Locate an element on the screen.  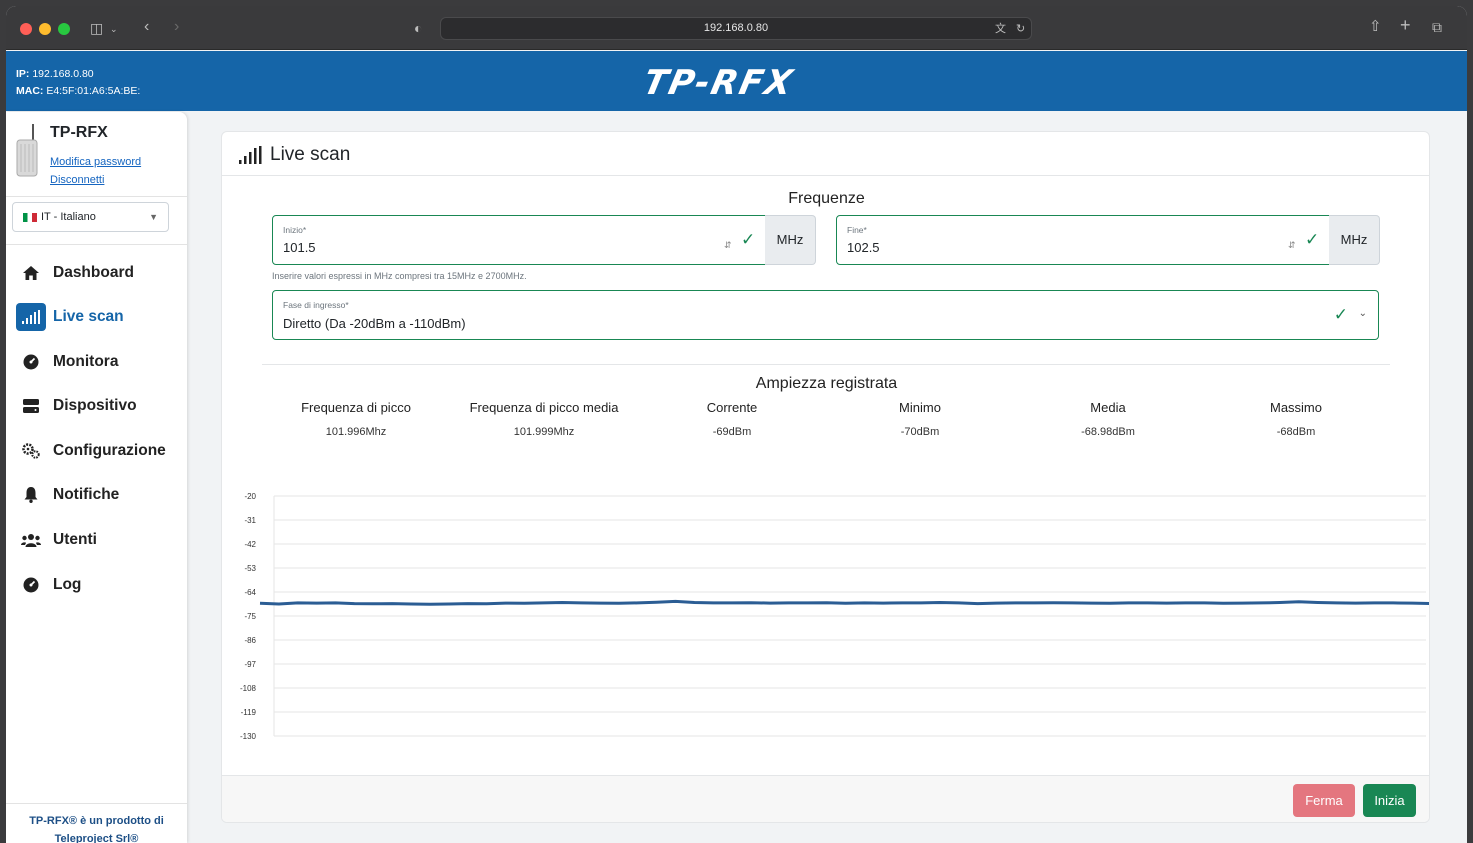
address-bar: 192.168.0.80 文 ↻ is located at coordinates (736, 28).